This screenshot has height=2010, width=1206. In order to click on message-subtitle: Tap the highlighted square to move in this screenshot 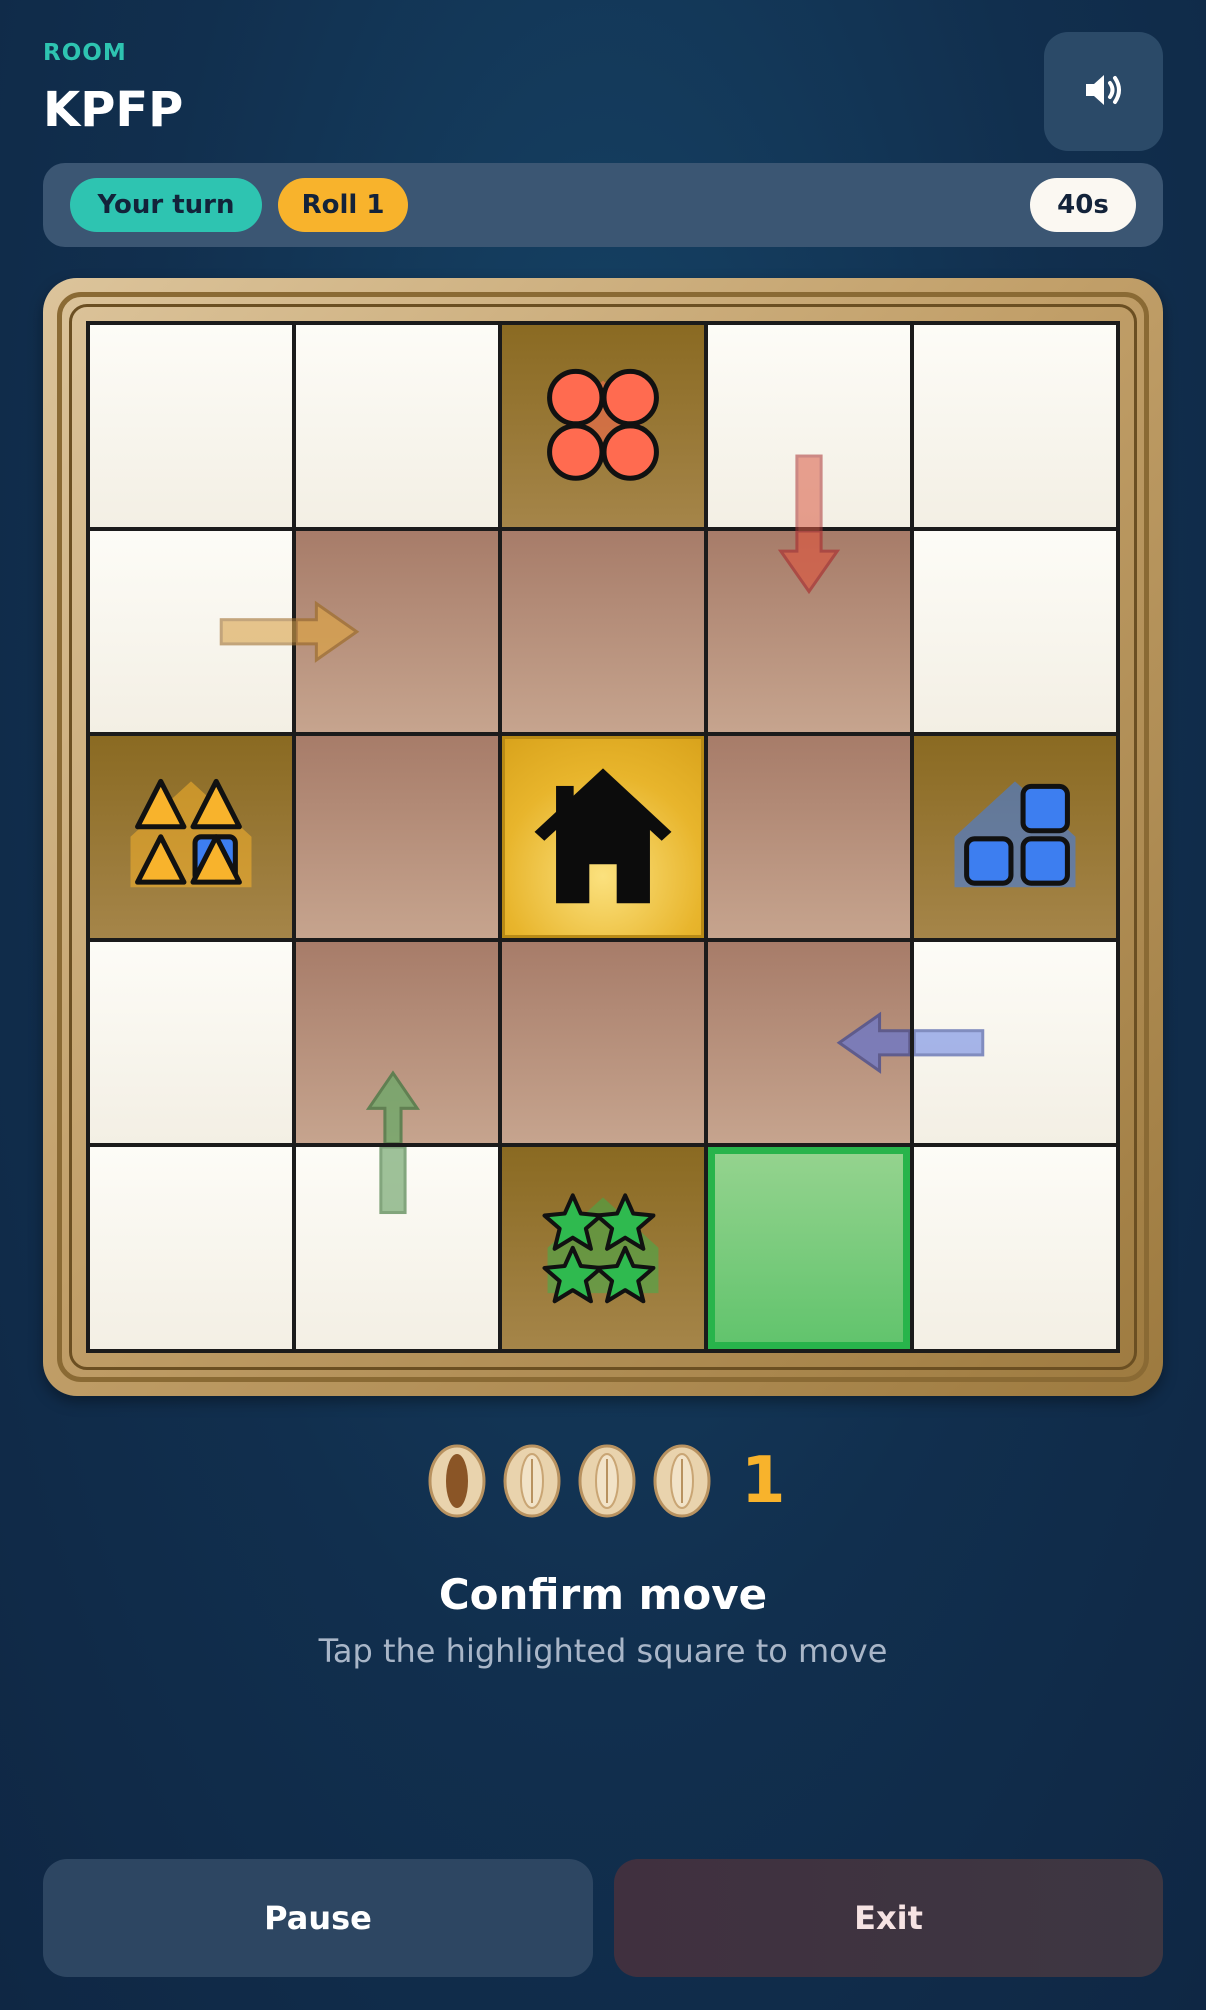, I will do `click(603, 1651)`.